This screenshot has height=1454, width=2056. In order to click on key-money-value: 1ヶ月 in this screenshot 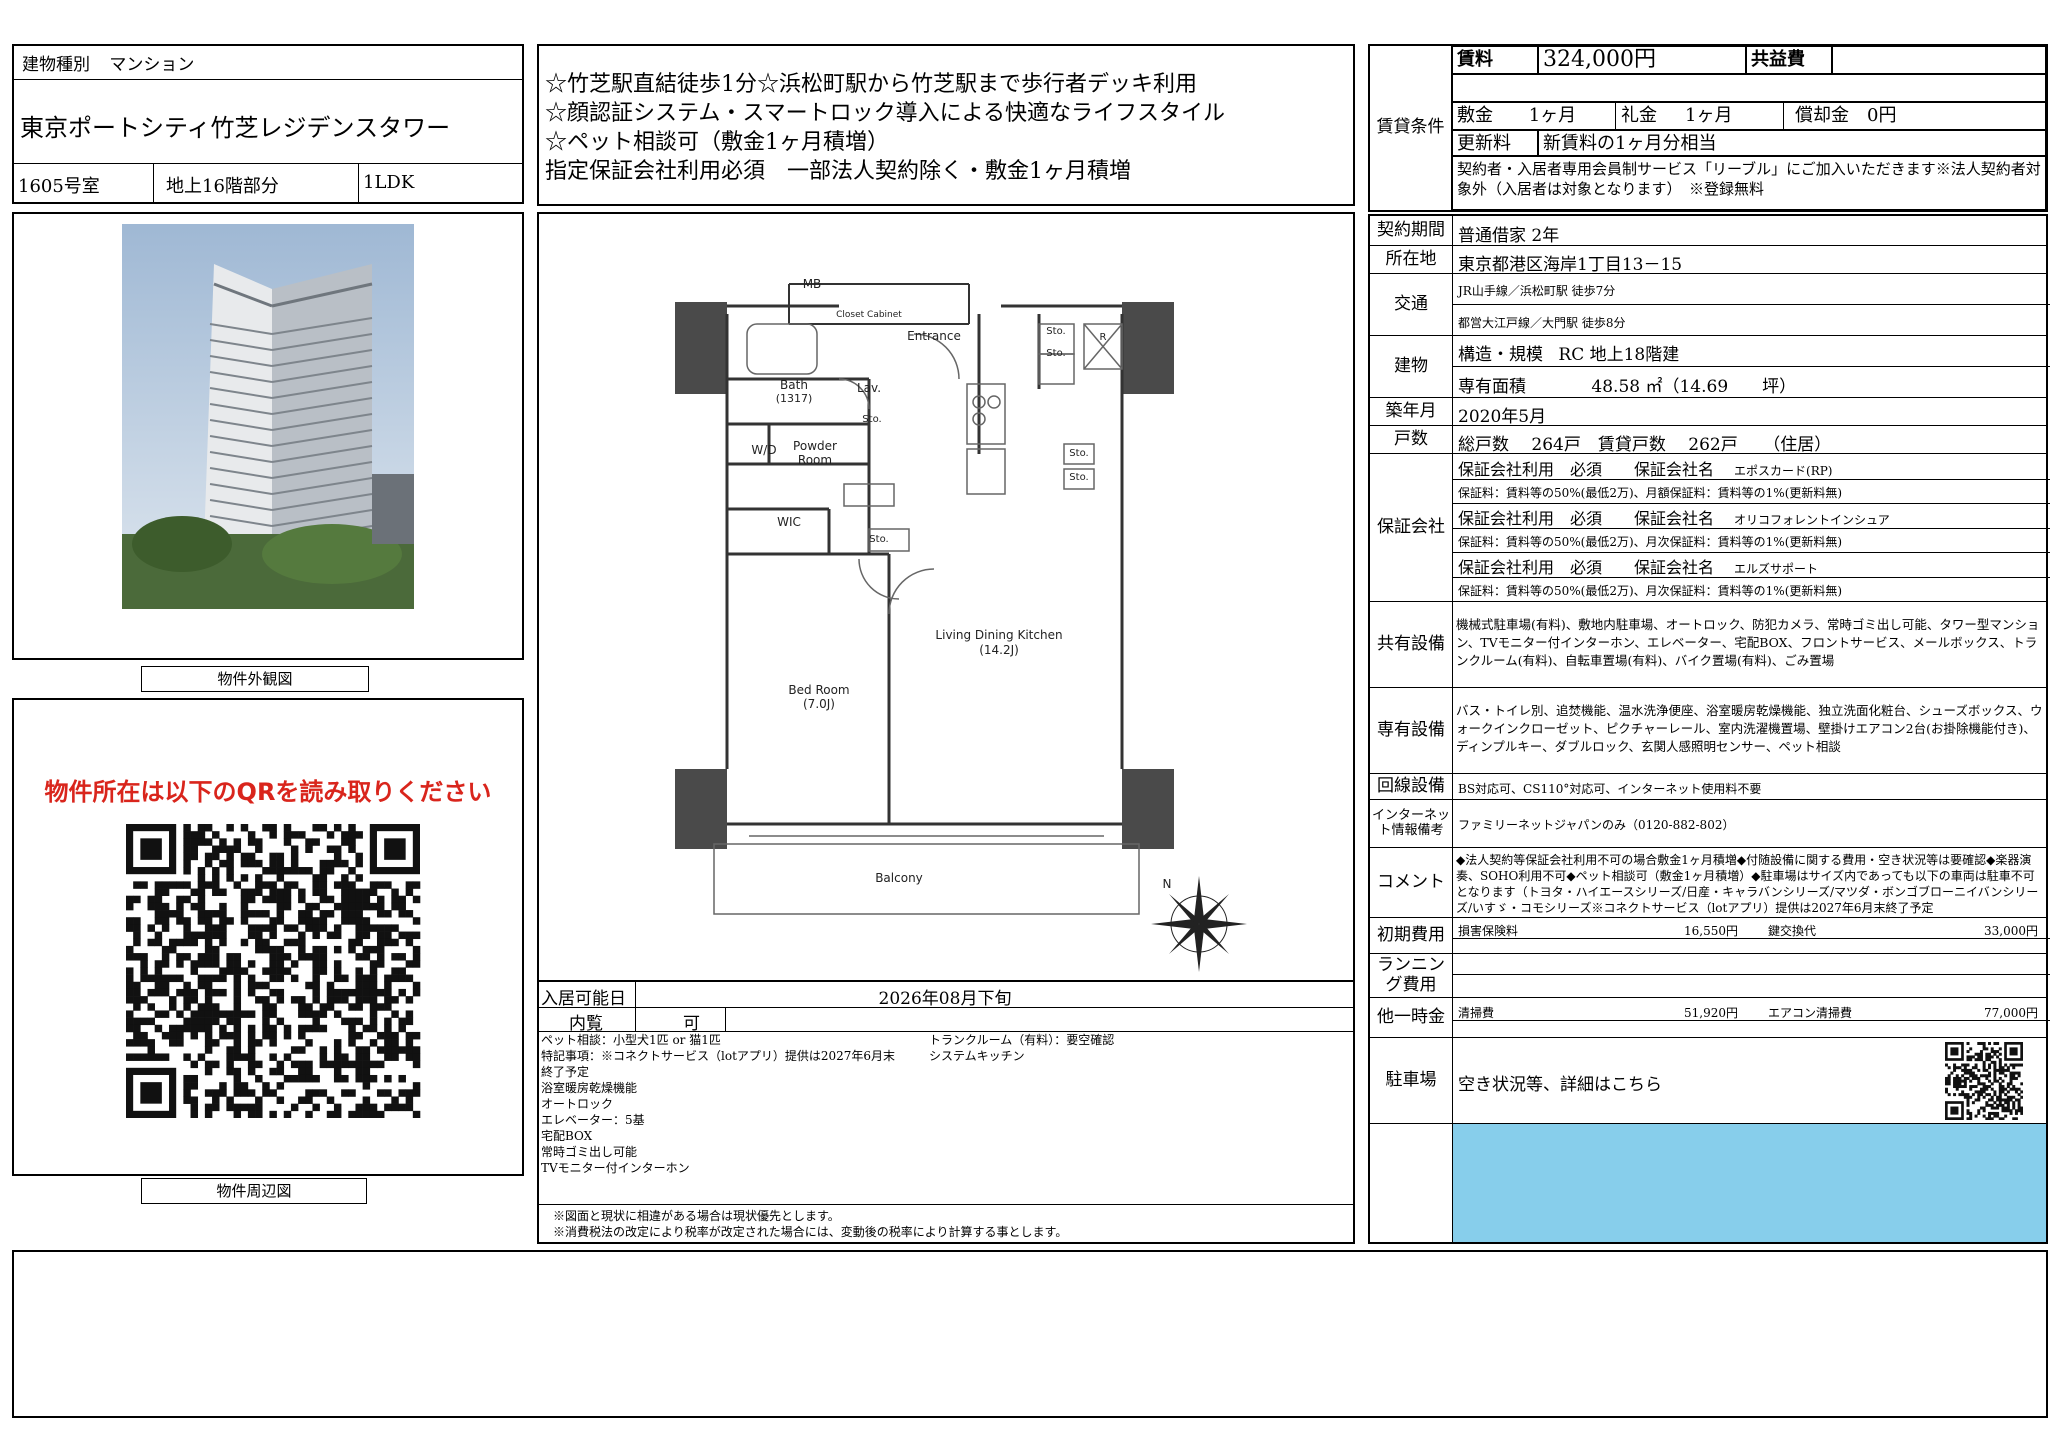, I will do `click(1709, 115)`.